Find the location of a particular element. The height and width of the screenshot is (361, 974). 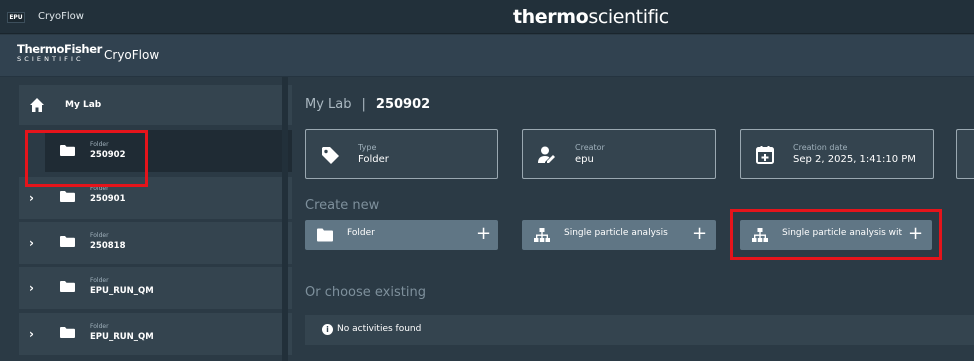

choose-existing-title: Or choose existing is located at coordinates (365, 292).